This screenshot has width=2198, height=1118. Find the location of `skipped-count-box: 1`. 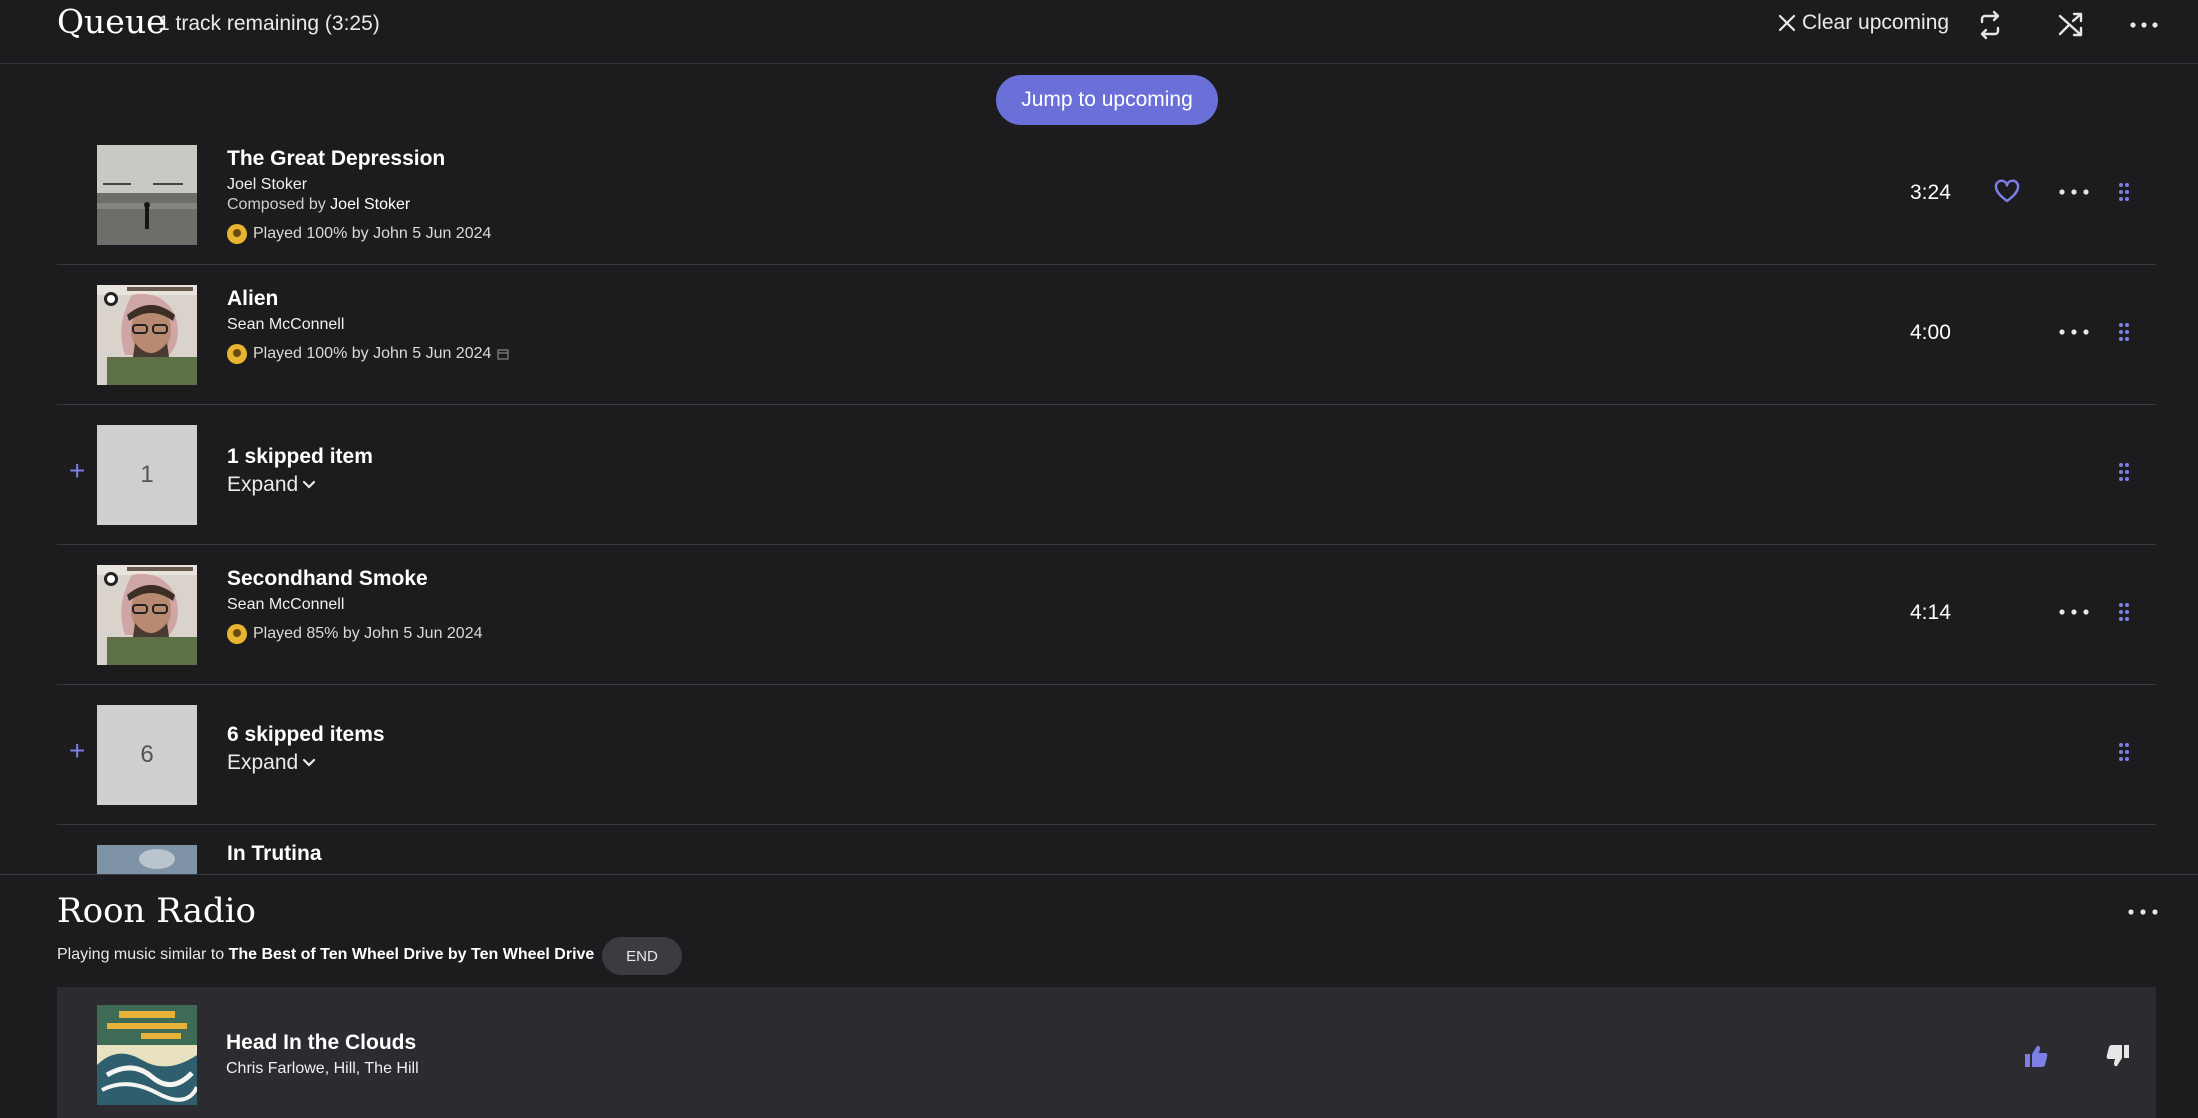

skipped-count-box: 1 is located at coordinates (147, 475).